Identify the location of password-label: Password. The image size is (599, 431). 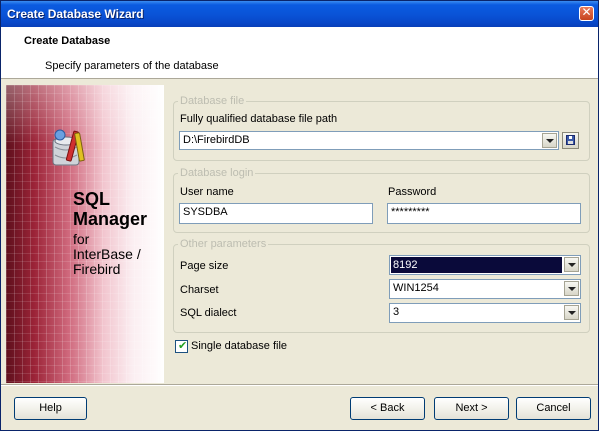
(412, 192).